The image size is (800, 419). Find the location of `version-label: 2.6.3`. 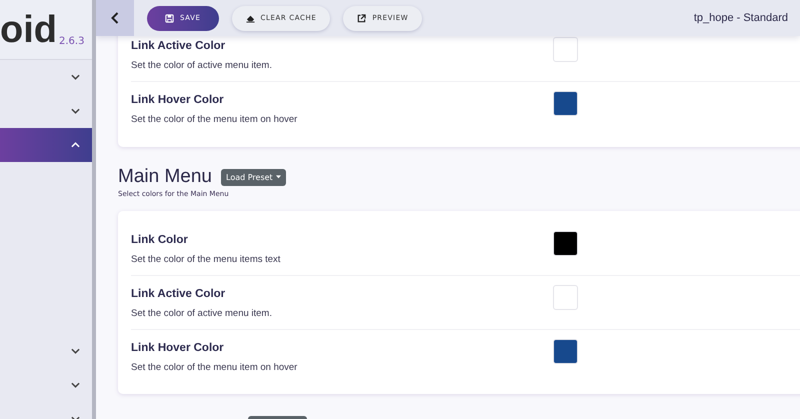

version-label: 2.6.3 is located at coordinates (71, 41).